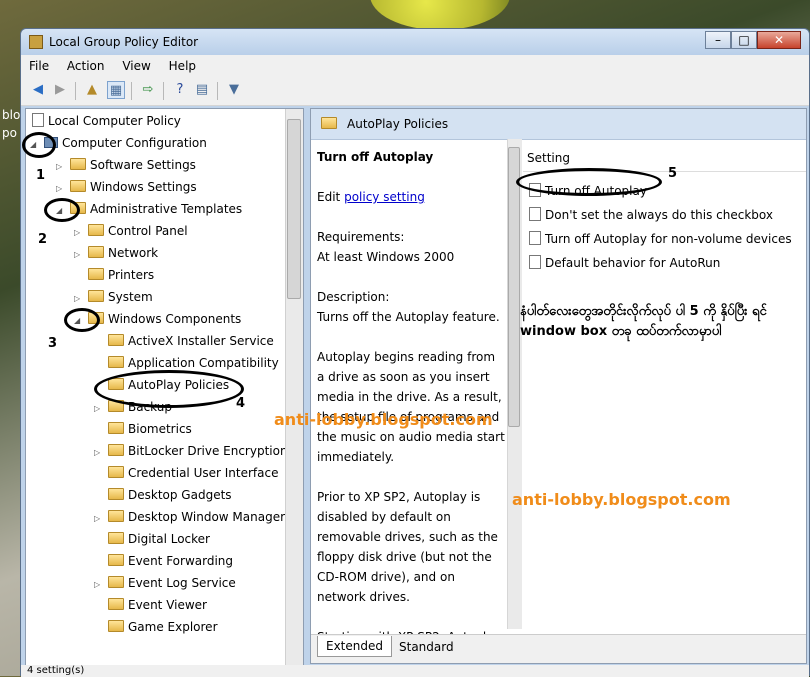  Describe the element at coordinates (398, 124) in the screenshot. I see `details-header-title: AutoPlay Policies` at that location.